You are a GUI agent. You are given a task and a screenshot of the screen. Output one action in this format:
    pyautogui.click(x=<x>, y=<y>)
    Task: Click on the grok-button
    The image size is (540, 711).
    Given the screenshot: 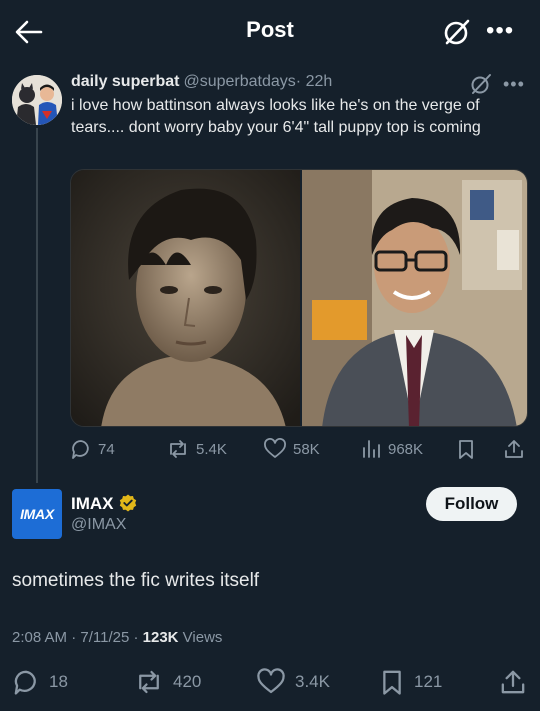 What is the action you would take?
    pyautogui.click(x=457, y=32)
    